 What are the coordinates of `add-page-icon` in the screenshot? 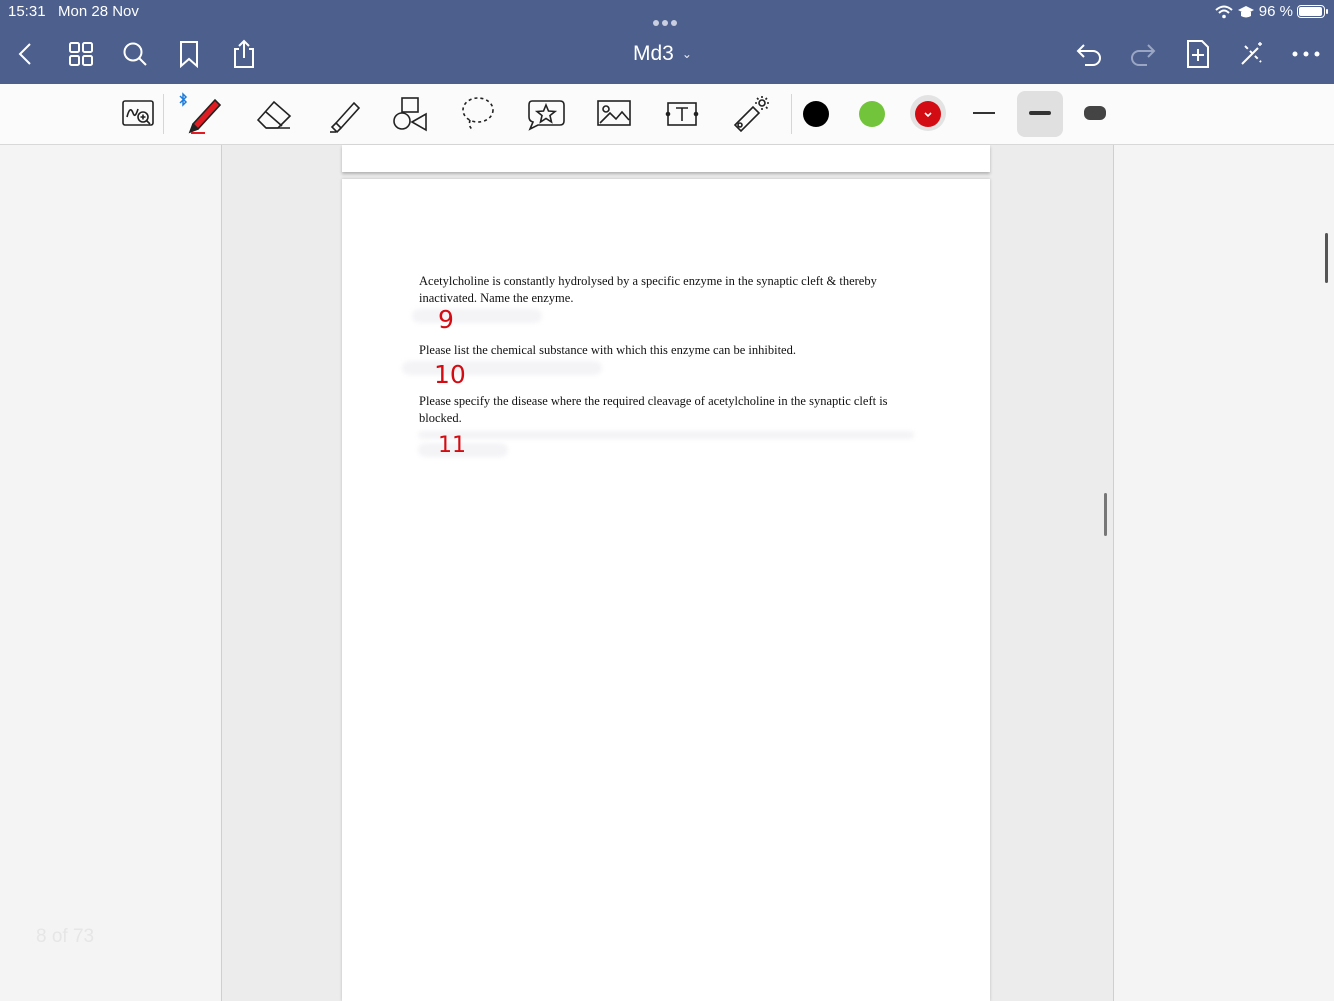 It's located at (1198, 54).